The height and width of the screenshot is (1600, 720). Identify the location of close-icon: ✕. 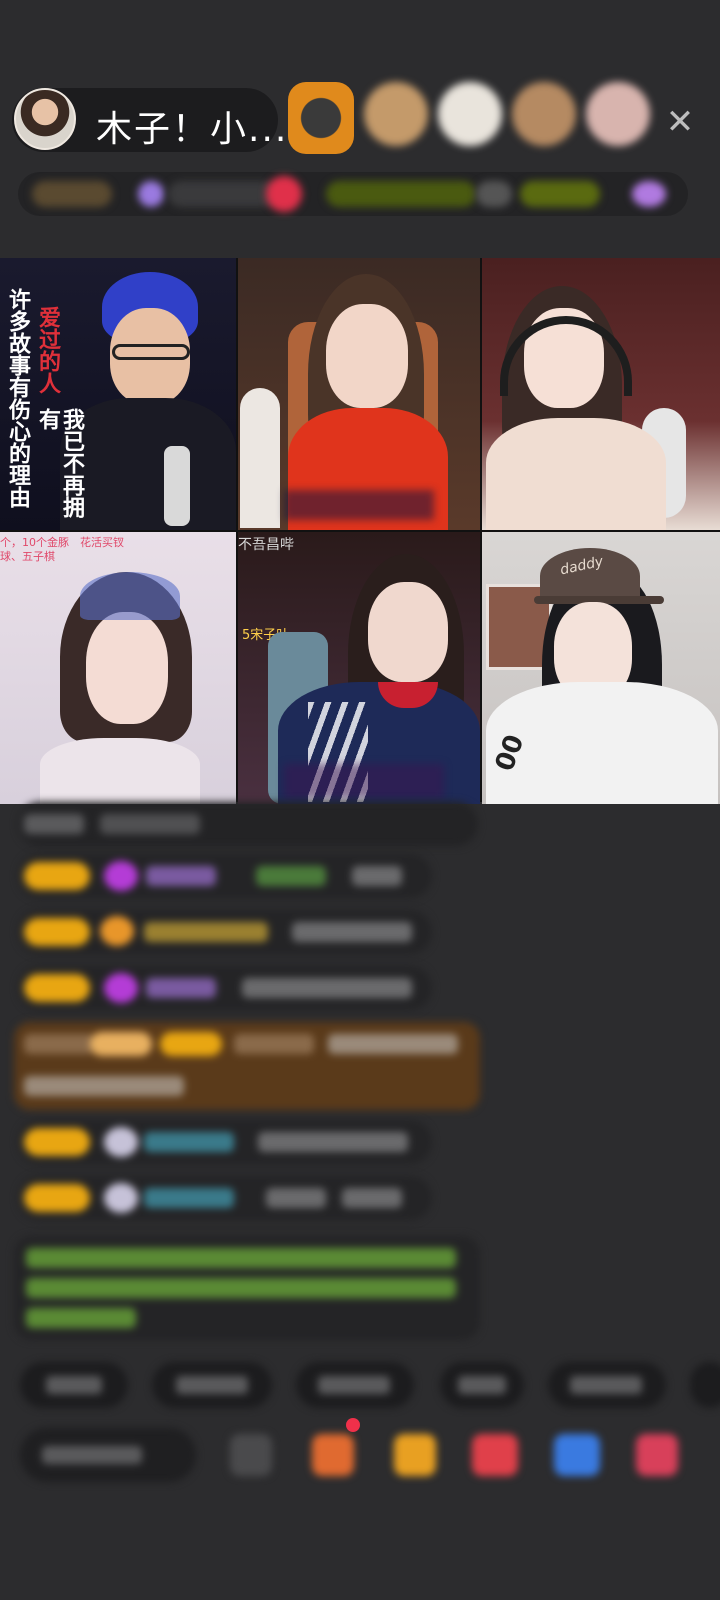
(680, 122).